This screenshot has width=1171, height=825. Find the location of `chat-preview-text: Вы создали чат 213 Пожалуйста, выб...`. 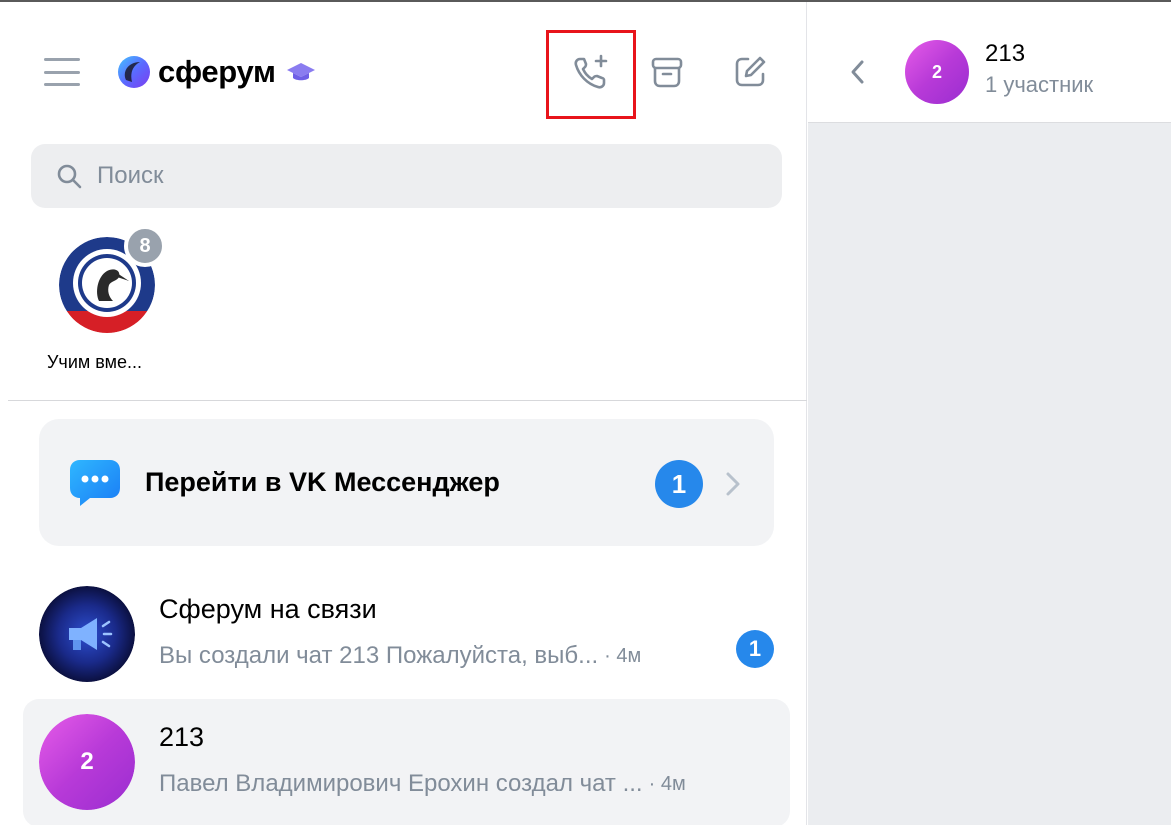

chat-preview-text: Вы создали чат 213 Пожалуйста, выб... is located at coordinates (379, 655).